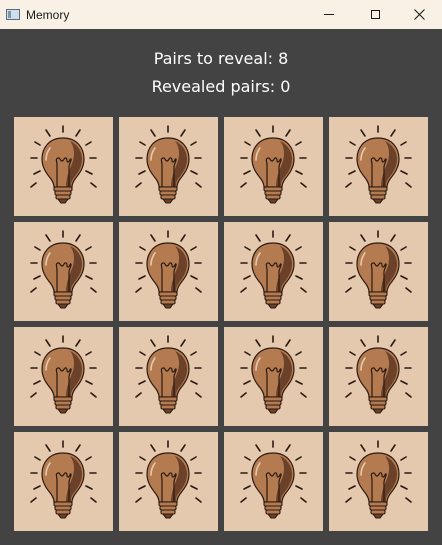 Image resolution: width=442 pixels, height=545 pixels. Describe the element at coordinates (13, 14) in the screenshot. I see `app-window-icon` at that location.